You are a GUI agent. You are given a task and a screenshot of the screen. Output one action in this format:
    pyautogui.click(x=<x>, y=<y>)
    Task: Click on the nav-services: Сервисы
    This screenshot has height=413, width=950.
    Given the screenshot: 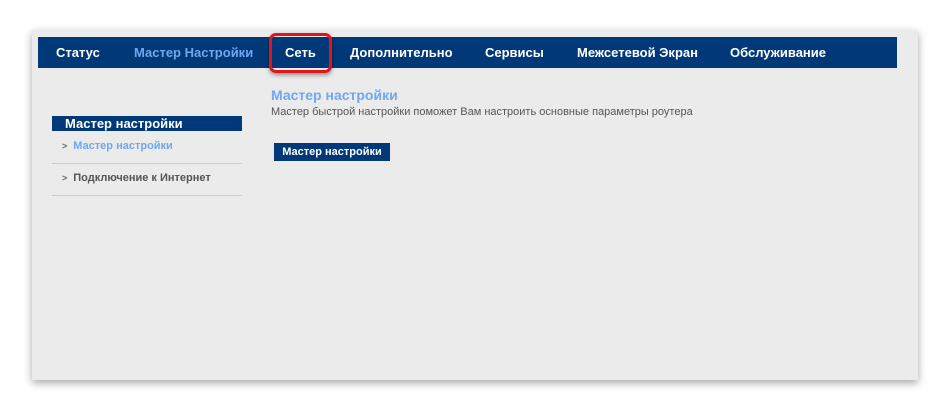 What is the action you would take?
    pyautogui.click(x=514, y=52)
    